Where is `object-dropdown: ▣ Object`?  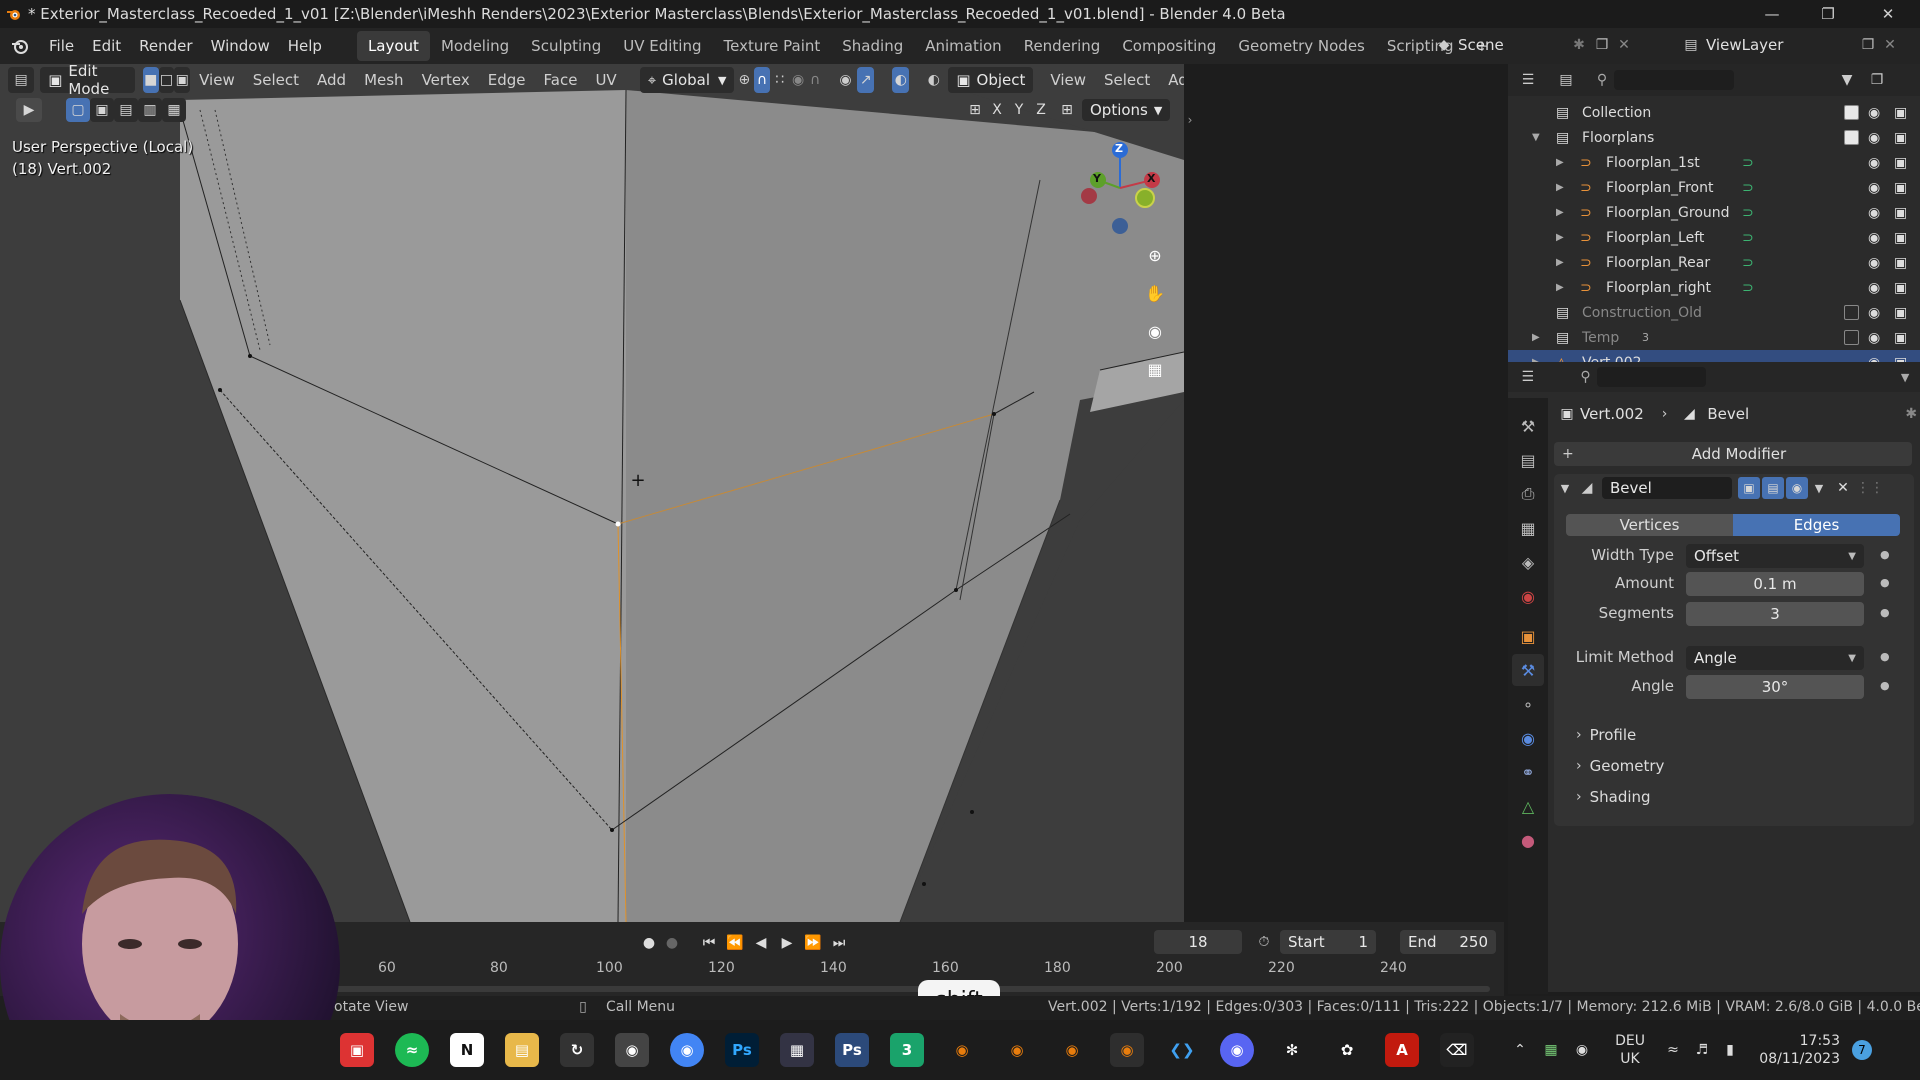 object-dropdown: ▣ Object is located at coordinates (991, 80).